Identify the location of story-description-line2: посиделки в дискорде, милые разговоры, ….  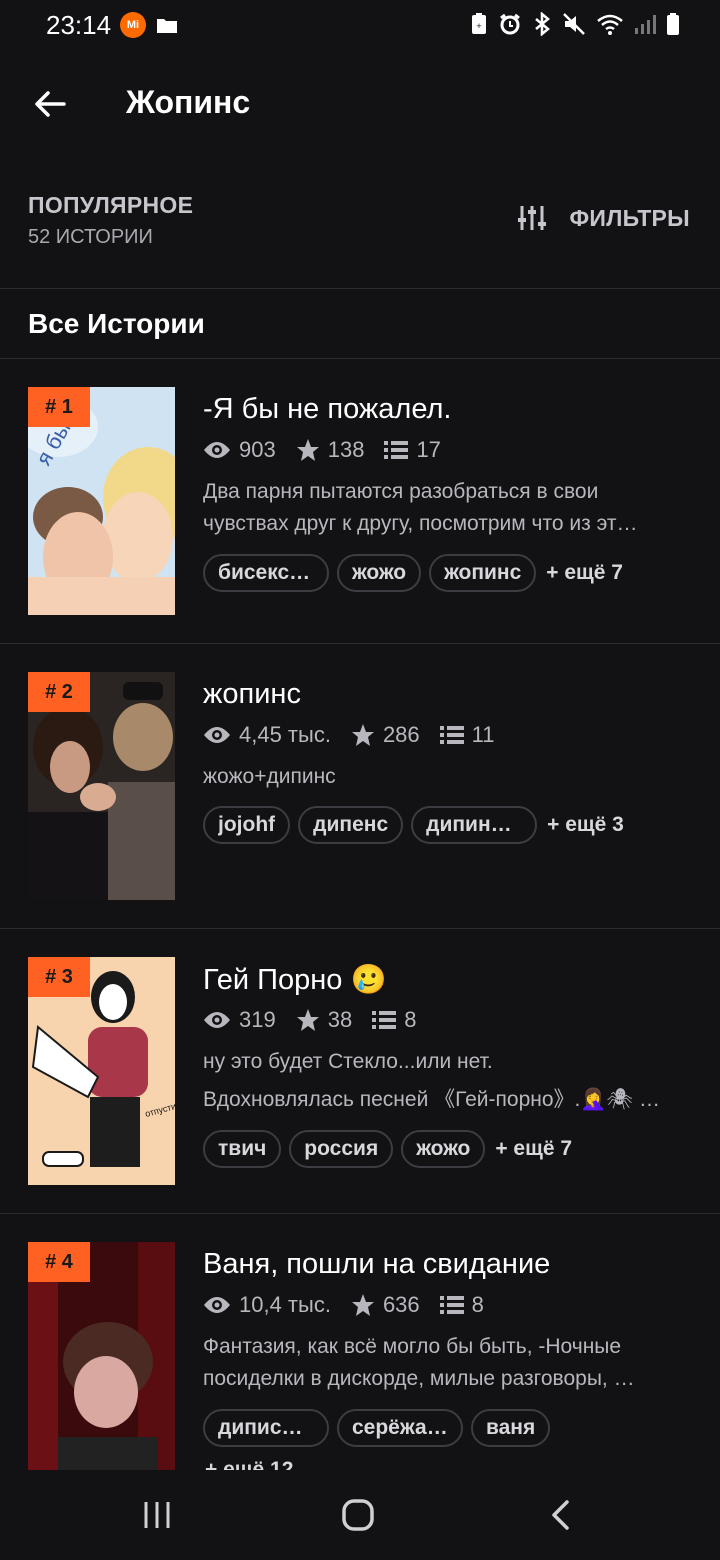
(419, 1378).